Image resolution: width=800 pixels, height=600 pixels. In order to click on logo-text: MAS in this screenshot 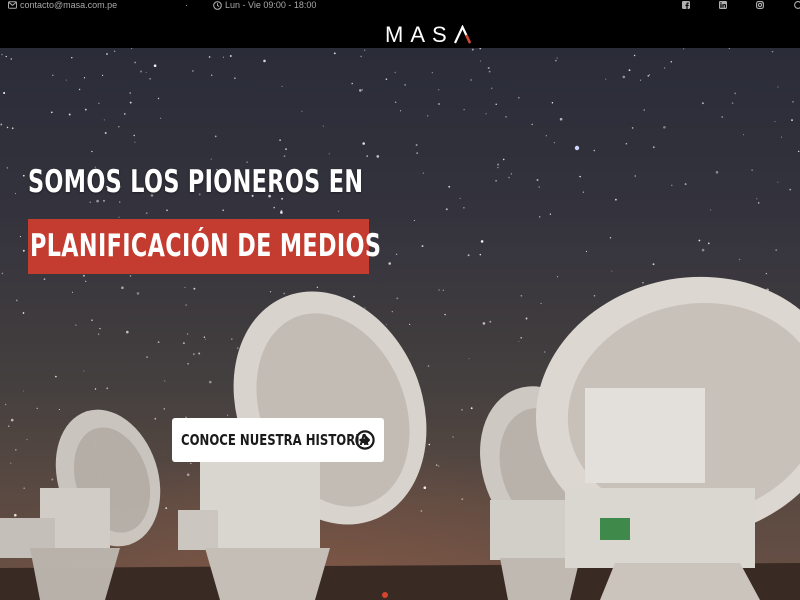, I will do `click(419, 34)`.